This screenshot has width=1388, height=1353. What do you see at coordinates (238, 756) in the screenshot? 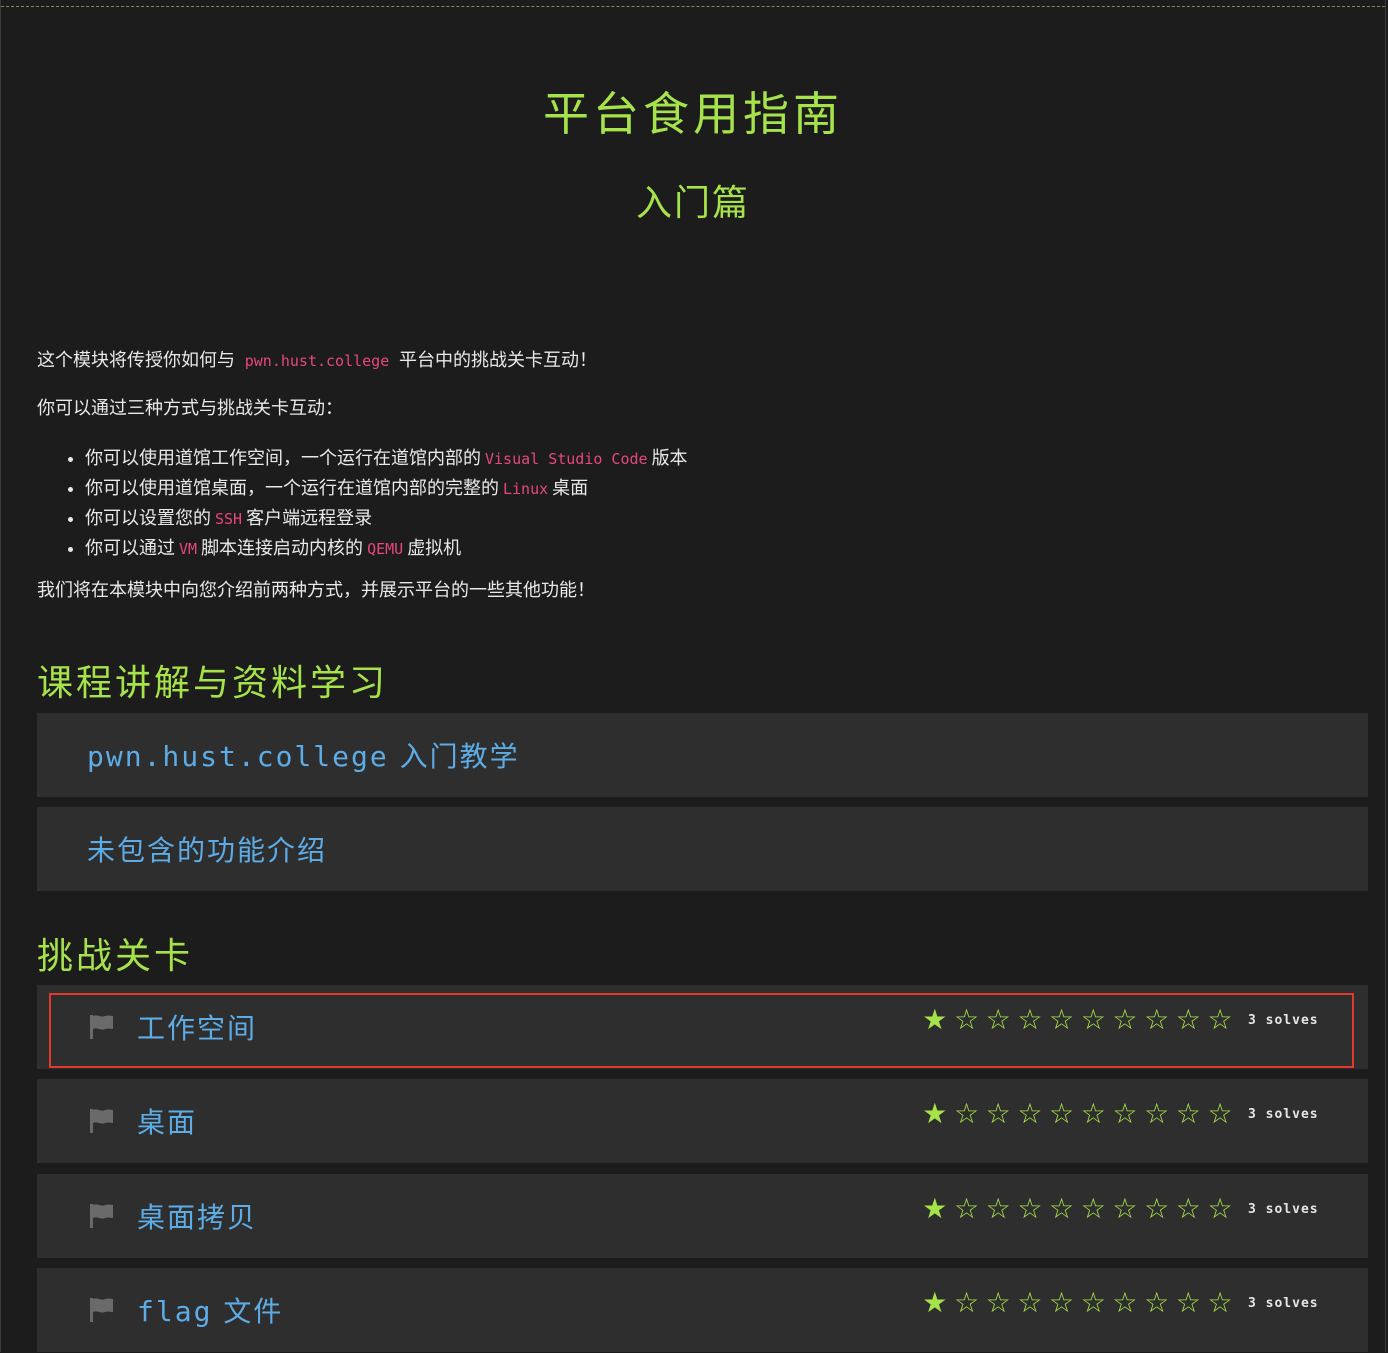
I see `lecture-title-mono: pwn.hust.college` at bounding box center [238, 756].